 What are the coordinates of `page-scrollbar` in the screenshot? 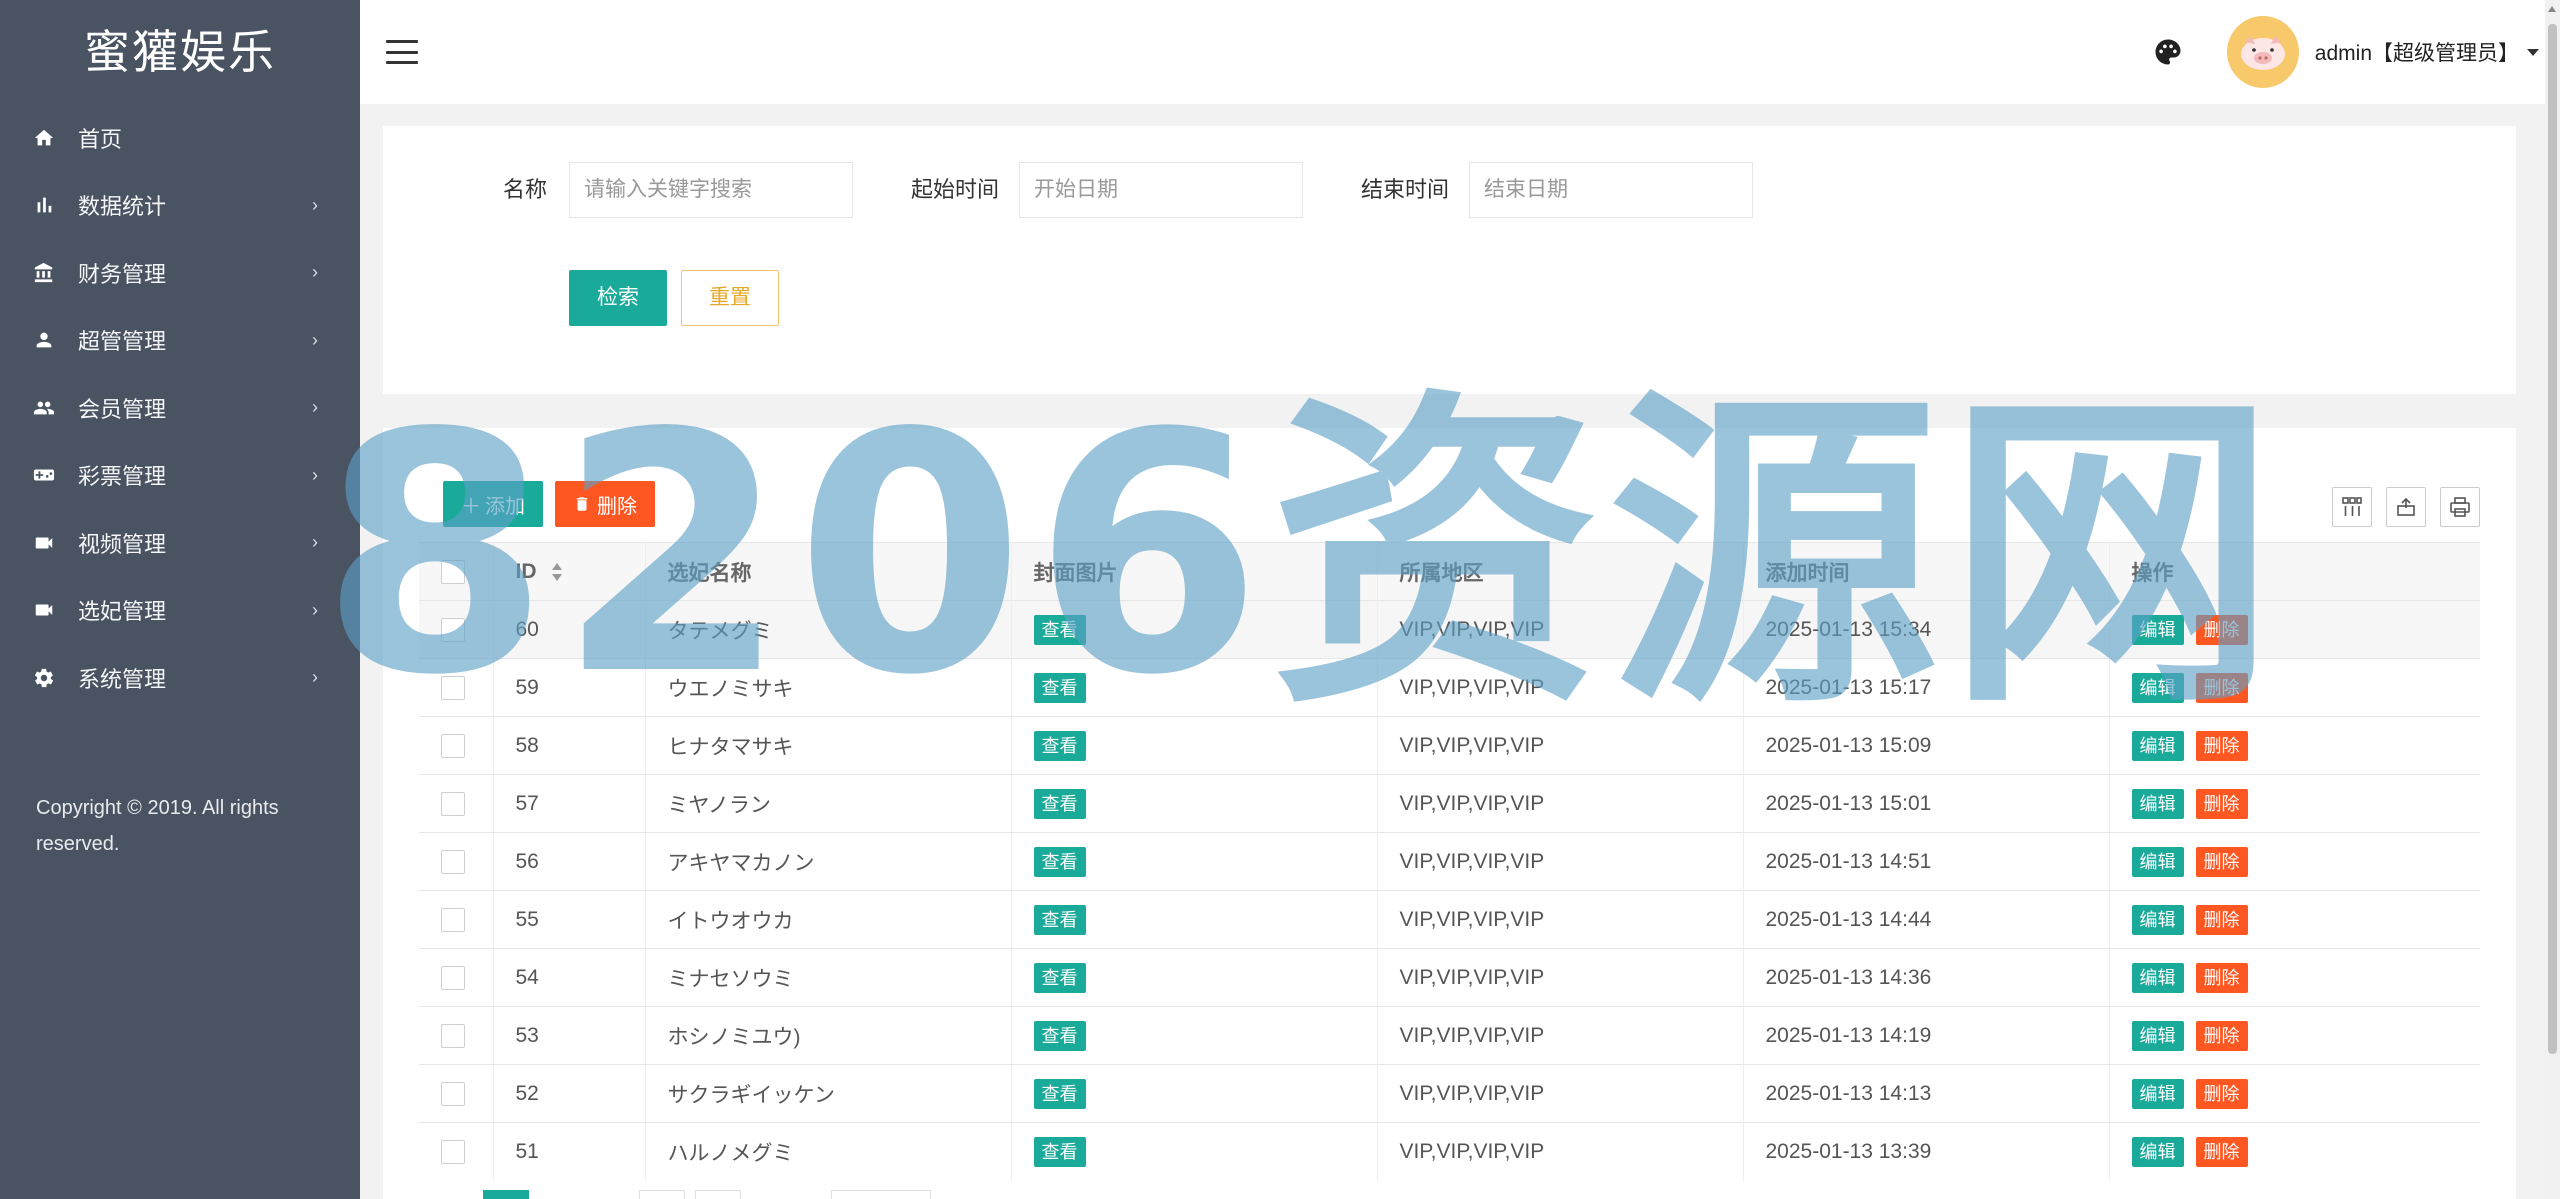 It's located at (2552, 599).